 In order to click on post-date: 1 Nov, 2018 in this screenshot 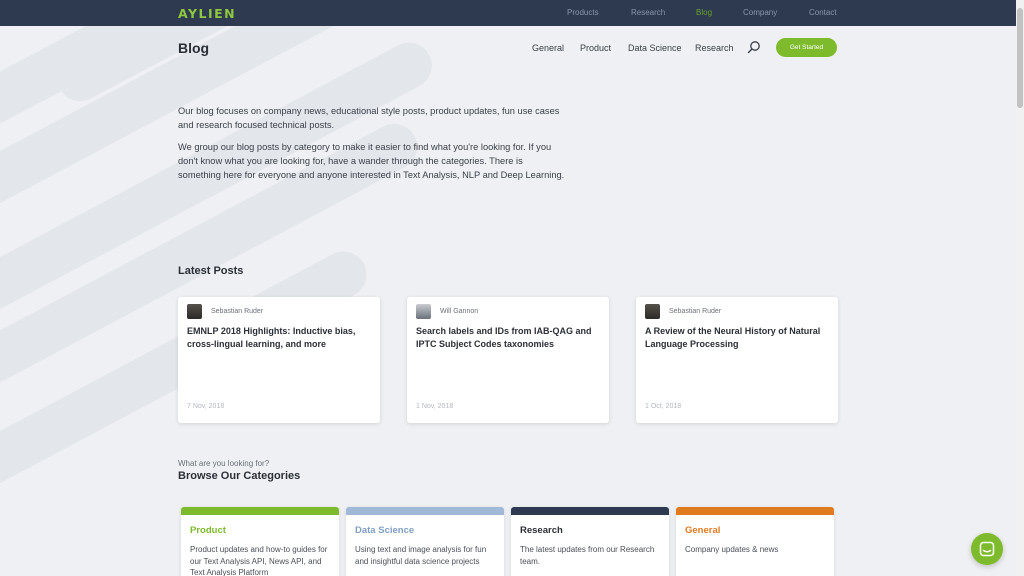, I will do `click(435, 406)`.